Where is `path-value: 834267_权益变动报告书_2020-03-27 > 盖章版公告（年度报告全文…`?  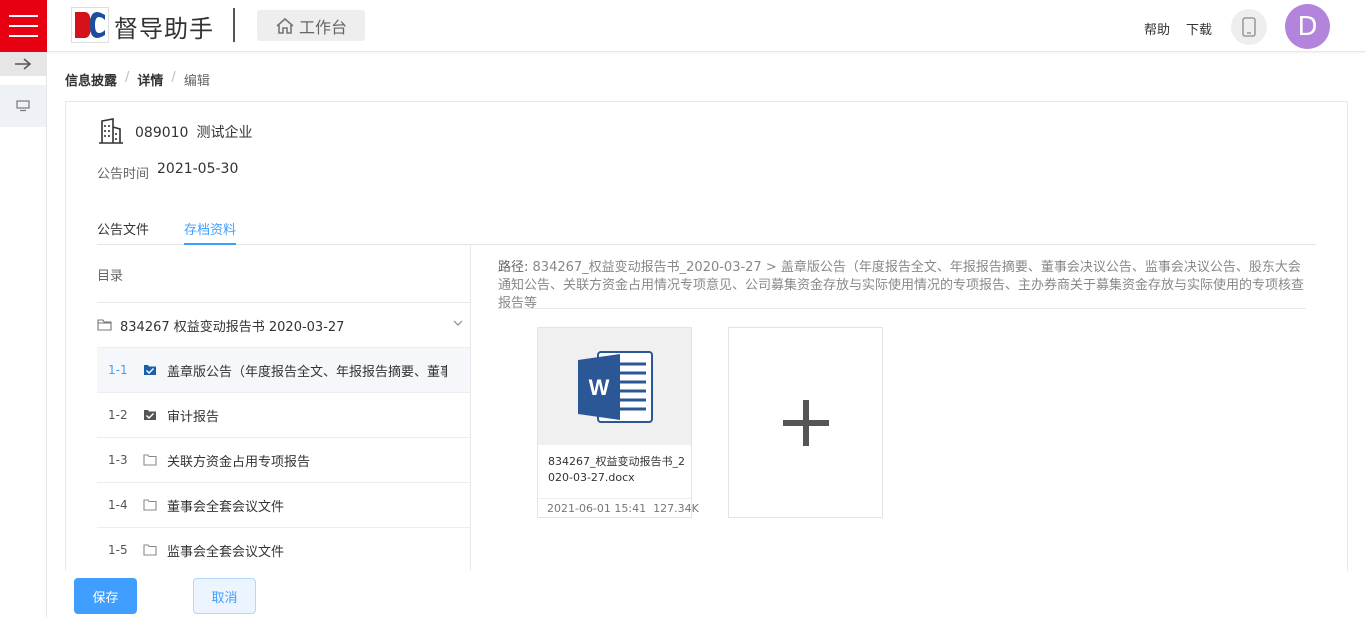 path-value: 834267_权益变动报告书_2020-03-27 > 盖章版公告（年度报告全文… is located at coordinates (901, 285).